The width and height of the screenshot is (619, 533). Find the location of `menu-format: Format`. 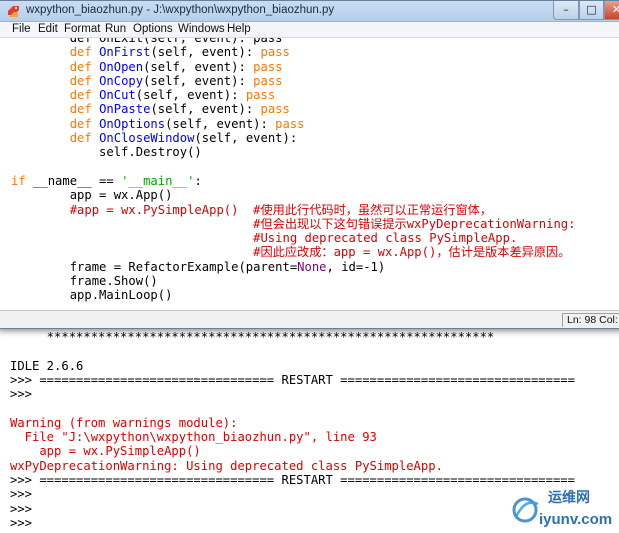

menu-format: Format is located at coordinates (82, 29).